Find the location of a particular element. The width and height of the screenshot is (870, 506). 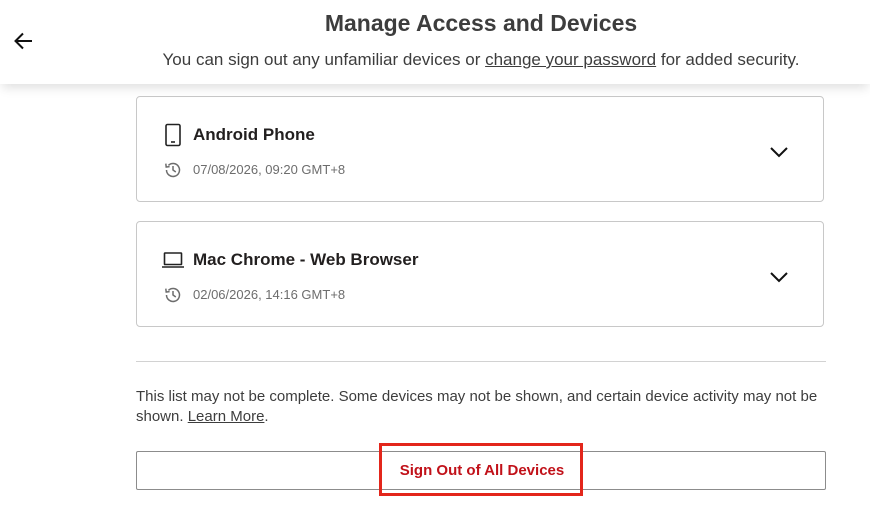

sign-out-all-devices-label: Sign Out of All Devices is located at coordinates (482, 470).